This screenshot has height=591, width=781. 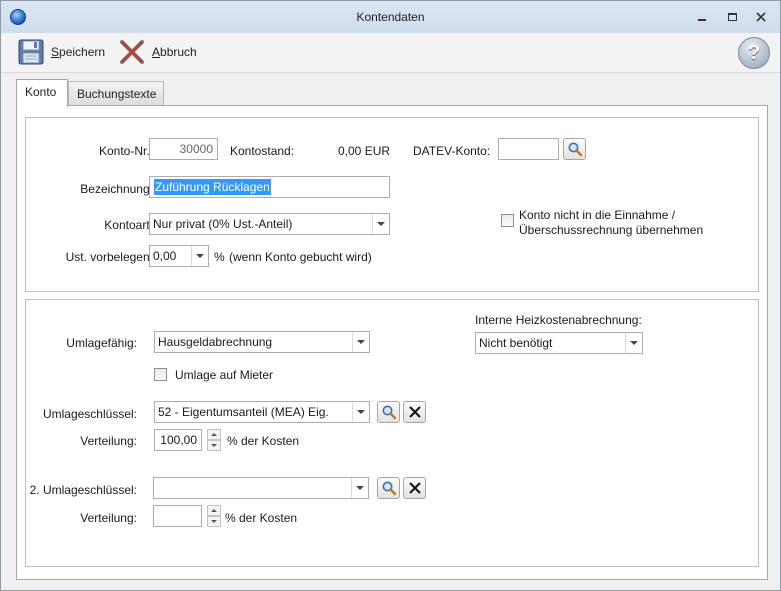 I want to click on umlageschluessel-select: 52 - Eigentumsanteil (MEA) Eig., so click(x=262, y=412).